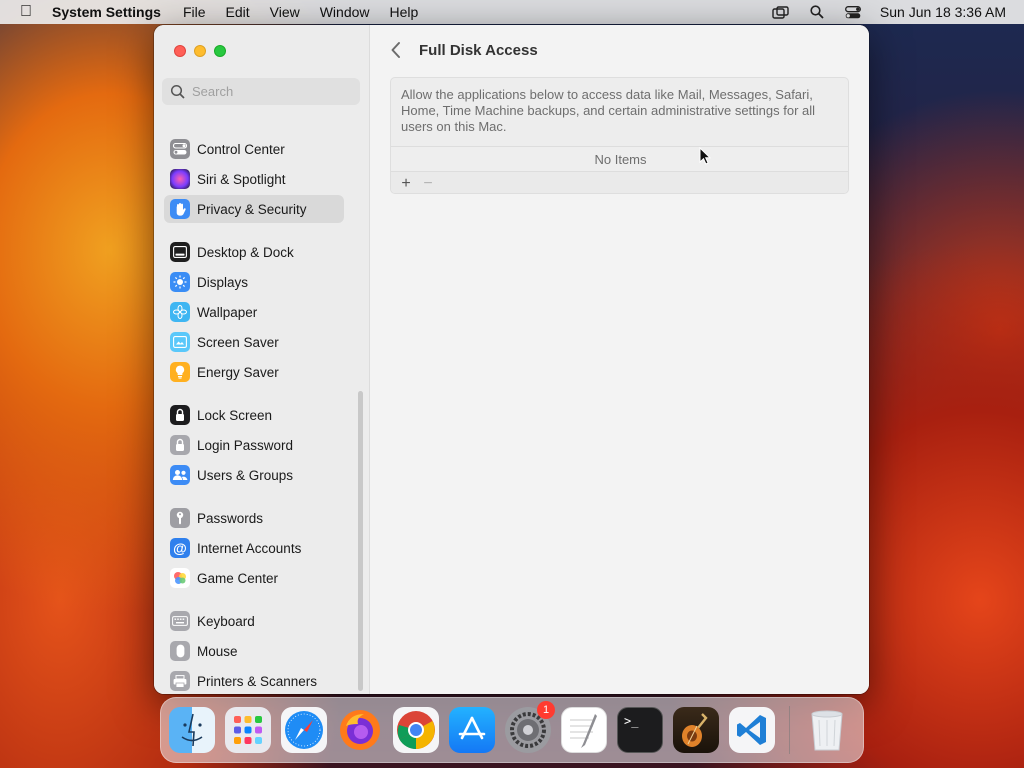  I want to click on app-list-empty: No Items, so click(619, 158).